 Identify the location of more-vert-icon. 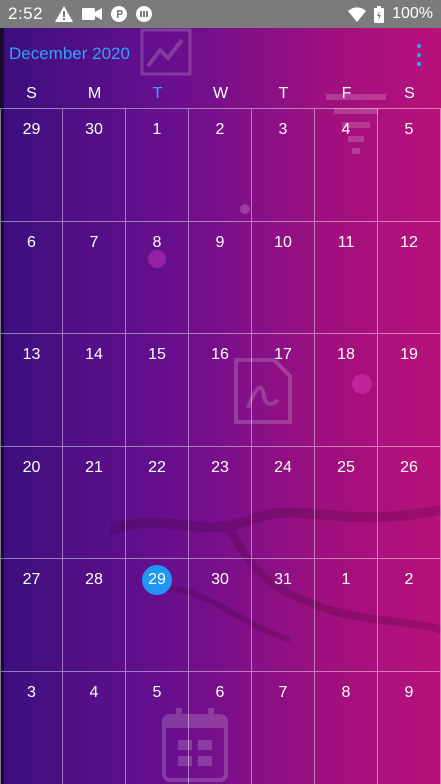
(419, 55).